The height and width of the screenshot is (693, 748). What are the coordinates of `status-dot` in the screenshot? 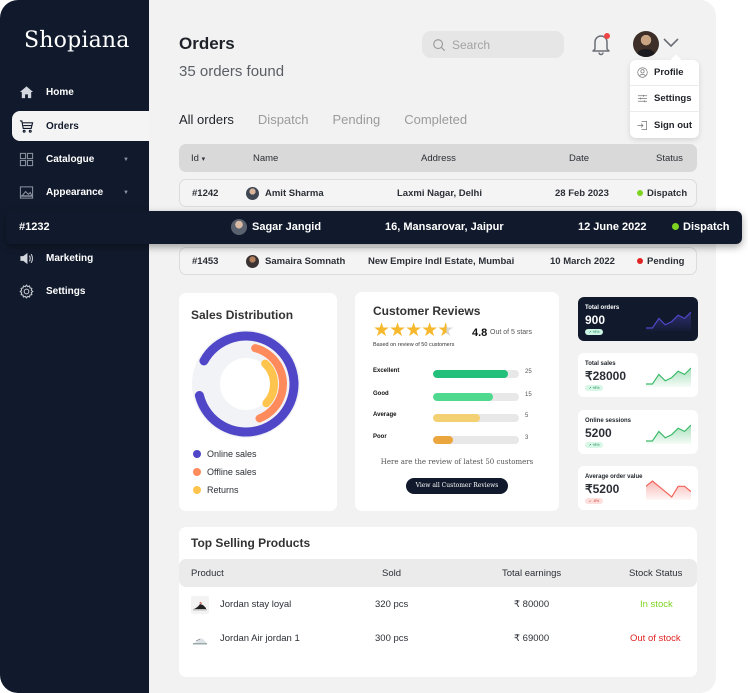 It's located at (675, 226).